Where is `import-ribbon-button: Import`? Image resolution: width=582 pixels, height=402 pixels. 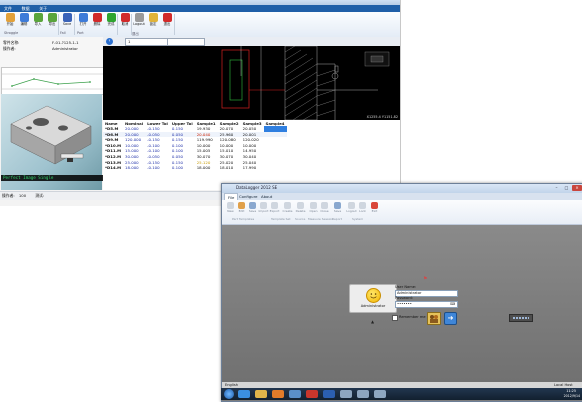
import-ribbon-button: Import is located at coordinates (263, 207).